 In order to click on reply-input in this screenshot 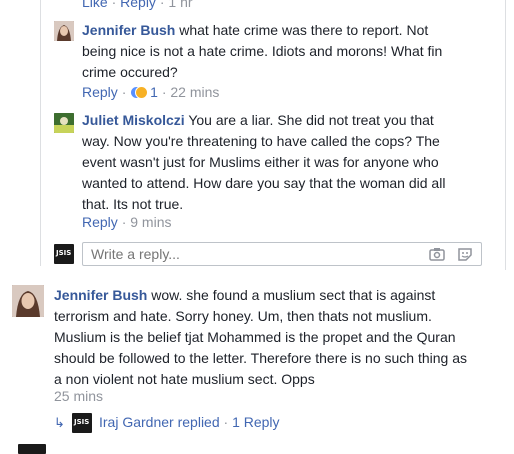, I will do `click(251, 254)`.